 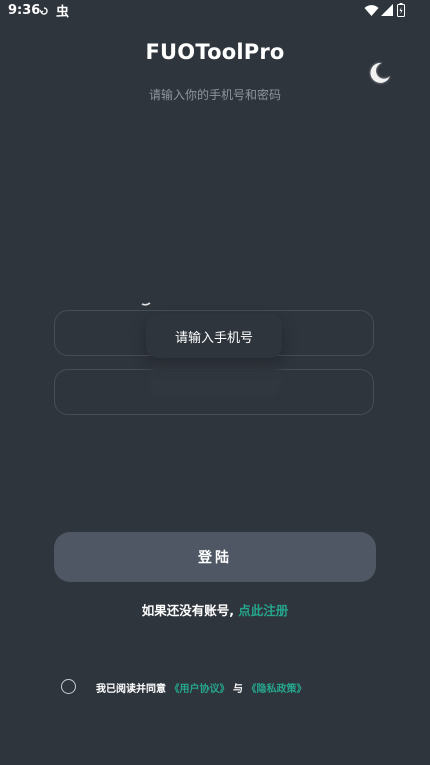 I want to click on wifi-icon, so click(x=371, y=10).